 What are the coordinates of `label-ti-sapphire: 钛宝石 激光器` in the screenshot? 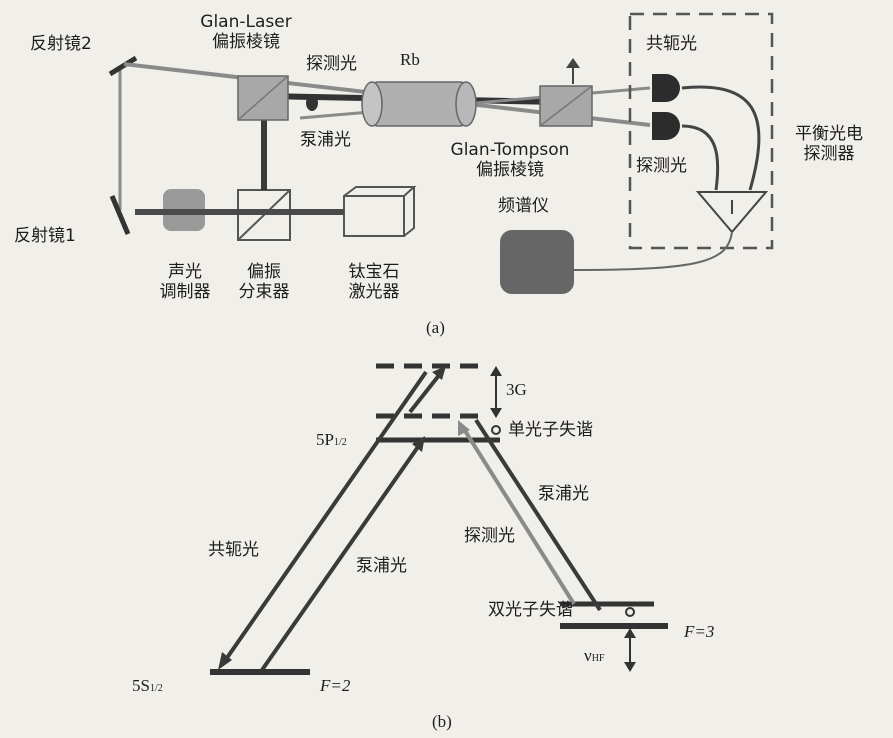 It's located at (374, 282).